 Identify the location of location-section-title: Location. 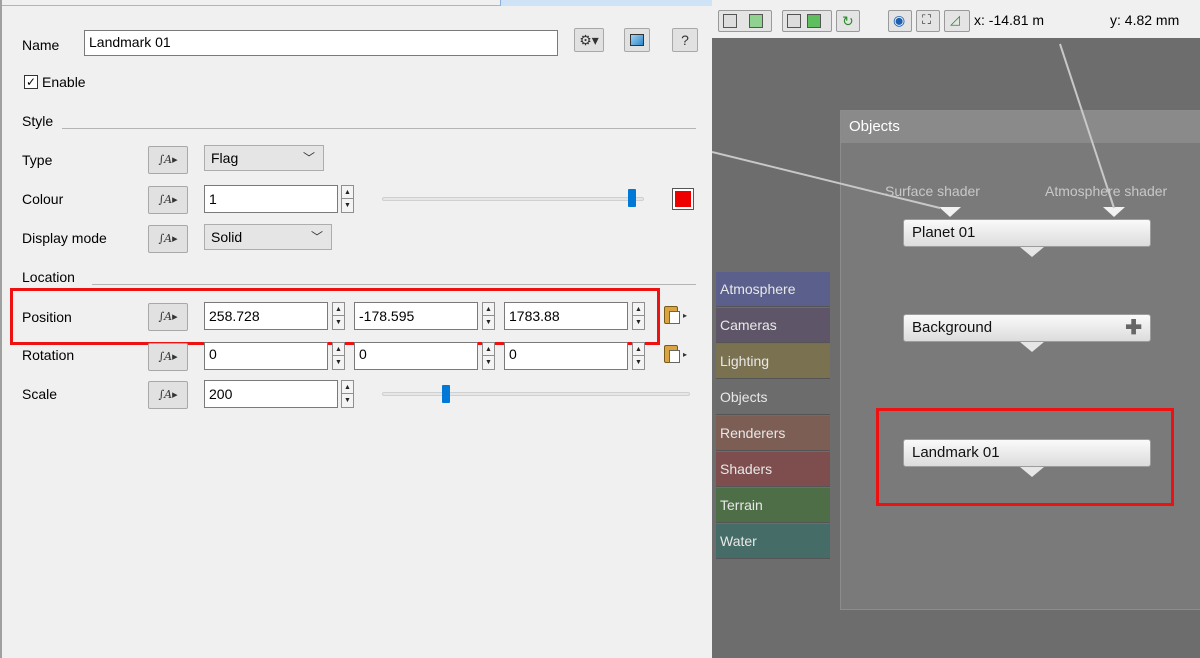
(48, 277).